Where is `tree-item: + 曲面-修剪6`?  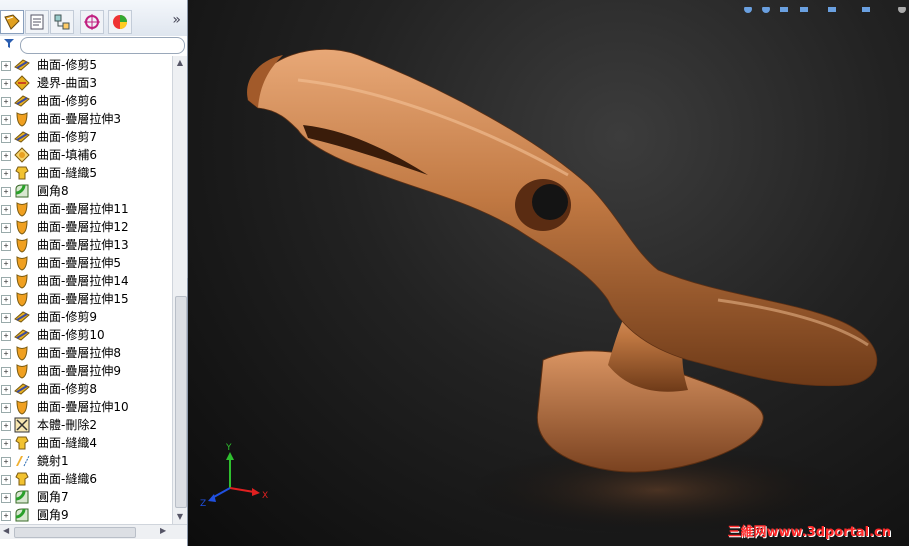
tree-item: + 曲面-修剪6 is located at coordinates (86, 101).